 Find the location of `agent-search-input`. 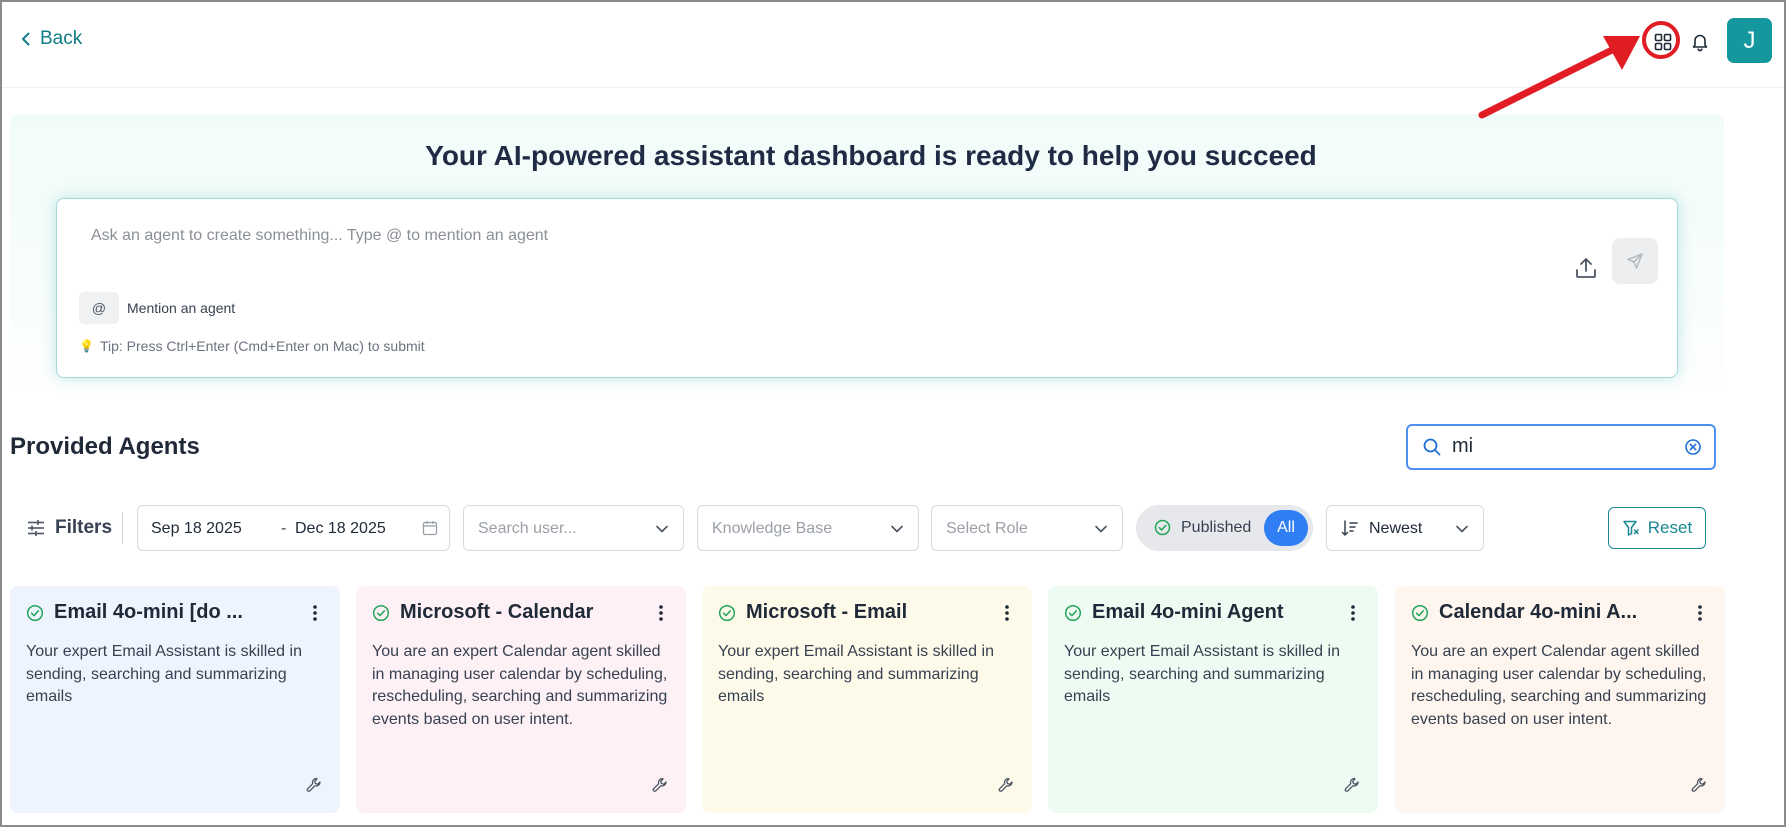

agent-search-input is located at coordinates (1562, 446).